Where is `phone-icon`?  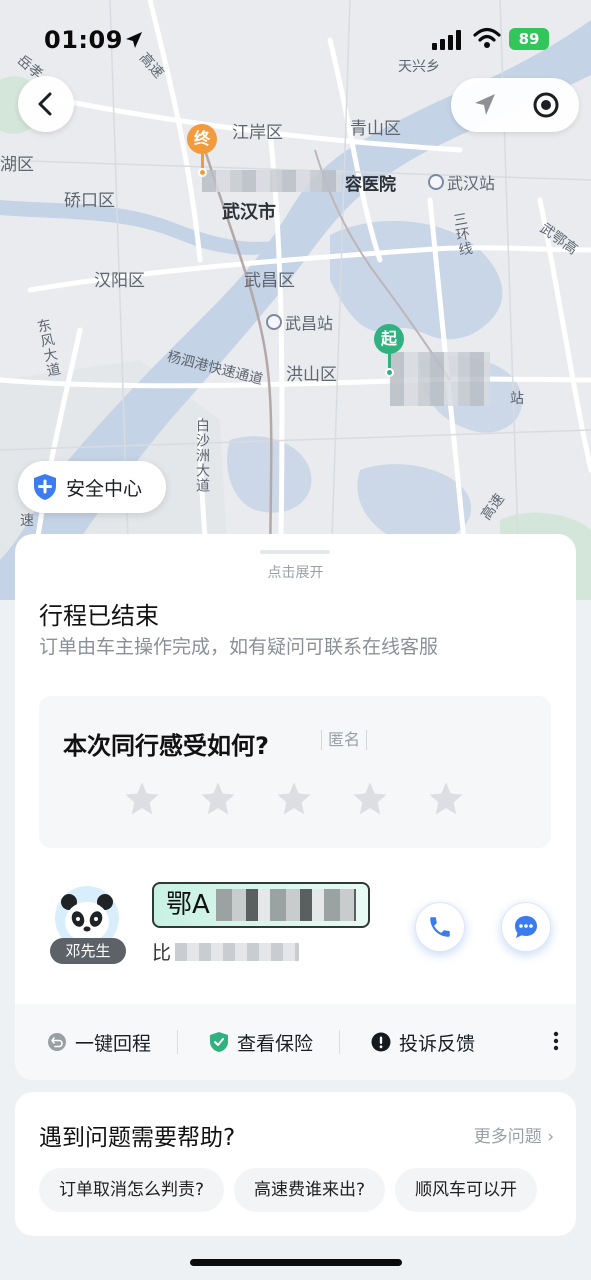 phone-icon is located at coordinates (440, 927).